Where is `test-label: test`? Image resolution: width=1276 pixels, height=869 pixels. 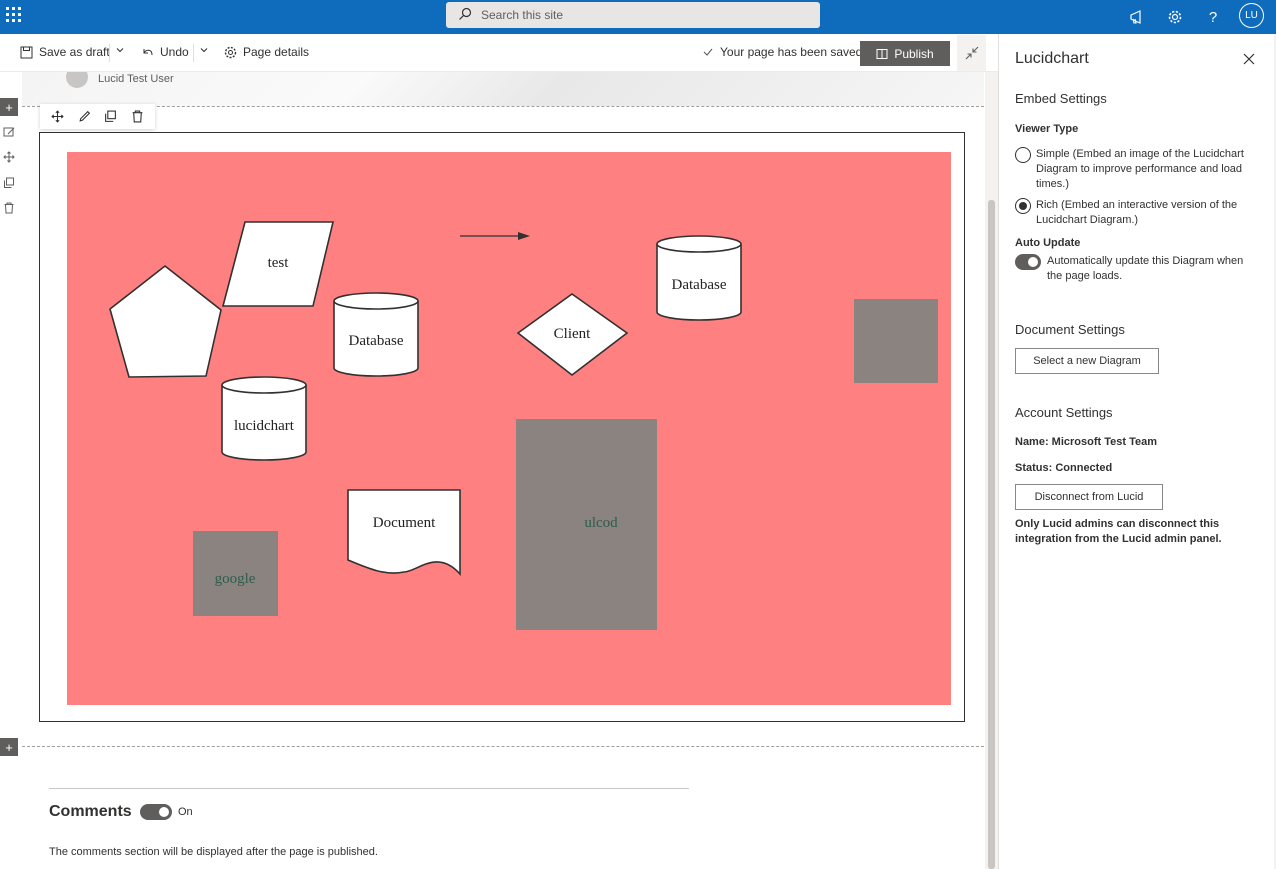 test-label: test is located at coordinates (279, 263).